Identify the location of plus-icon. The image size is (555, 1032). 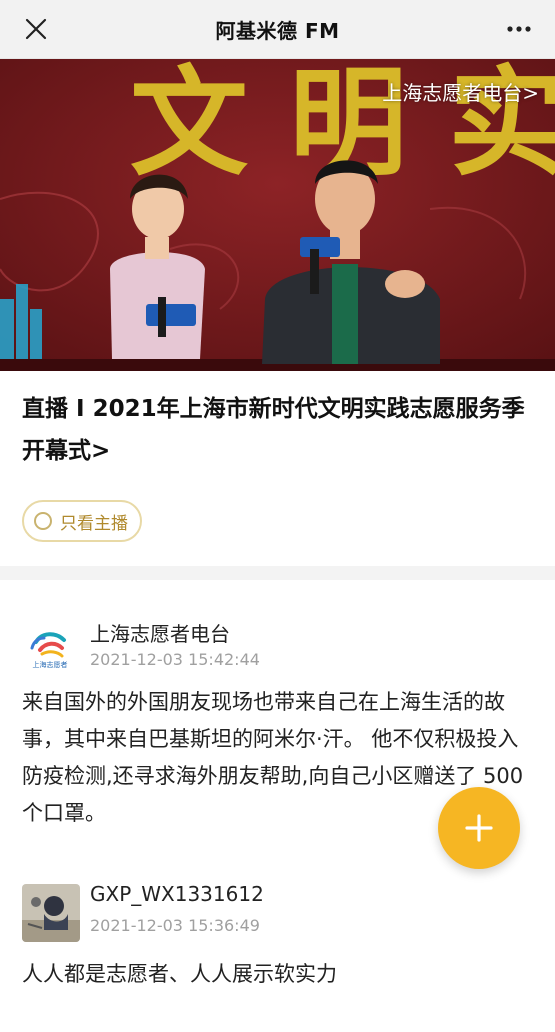
(479, 828).